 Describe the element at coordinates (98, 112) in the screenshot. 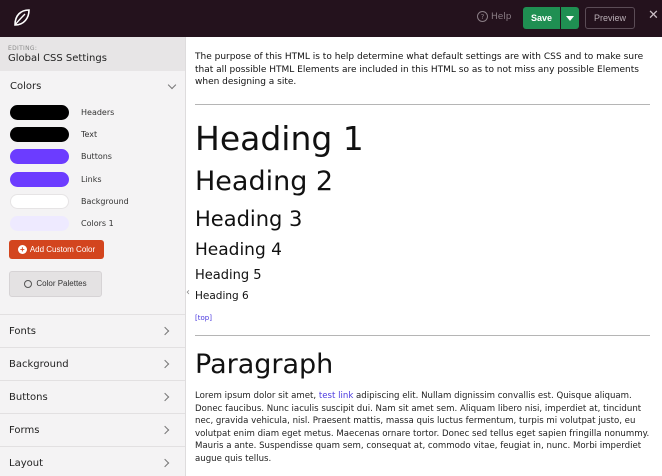

I see `color-label: Headers` at that location.